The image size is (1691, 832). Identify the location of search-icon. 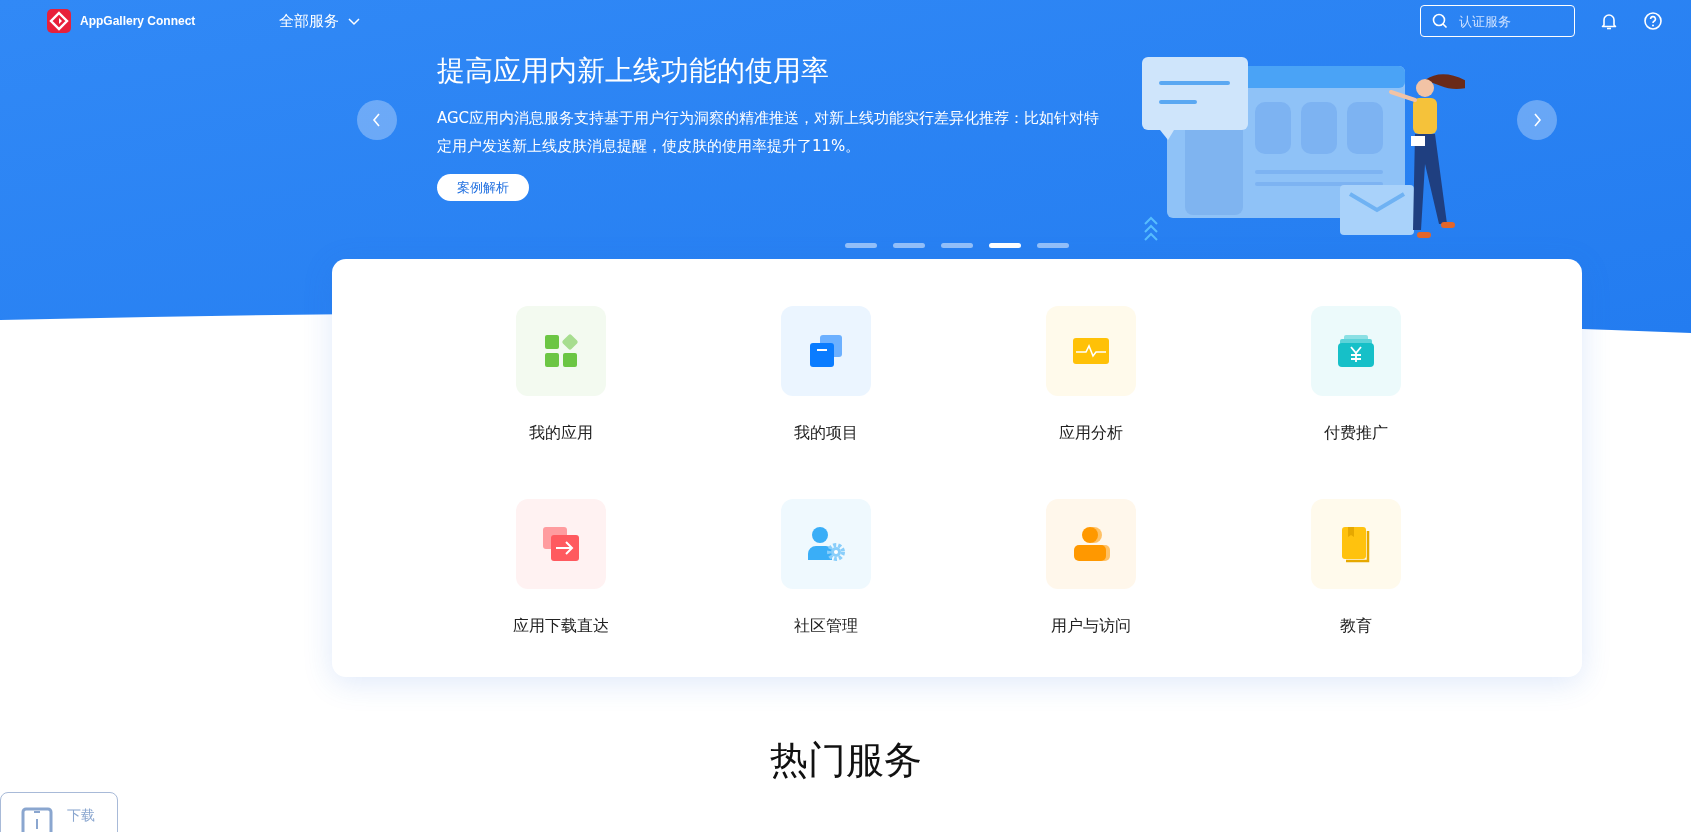
(1440, 21).